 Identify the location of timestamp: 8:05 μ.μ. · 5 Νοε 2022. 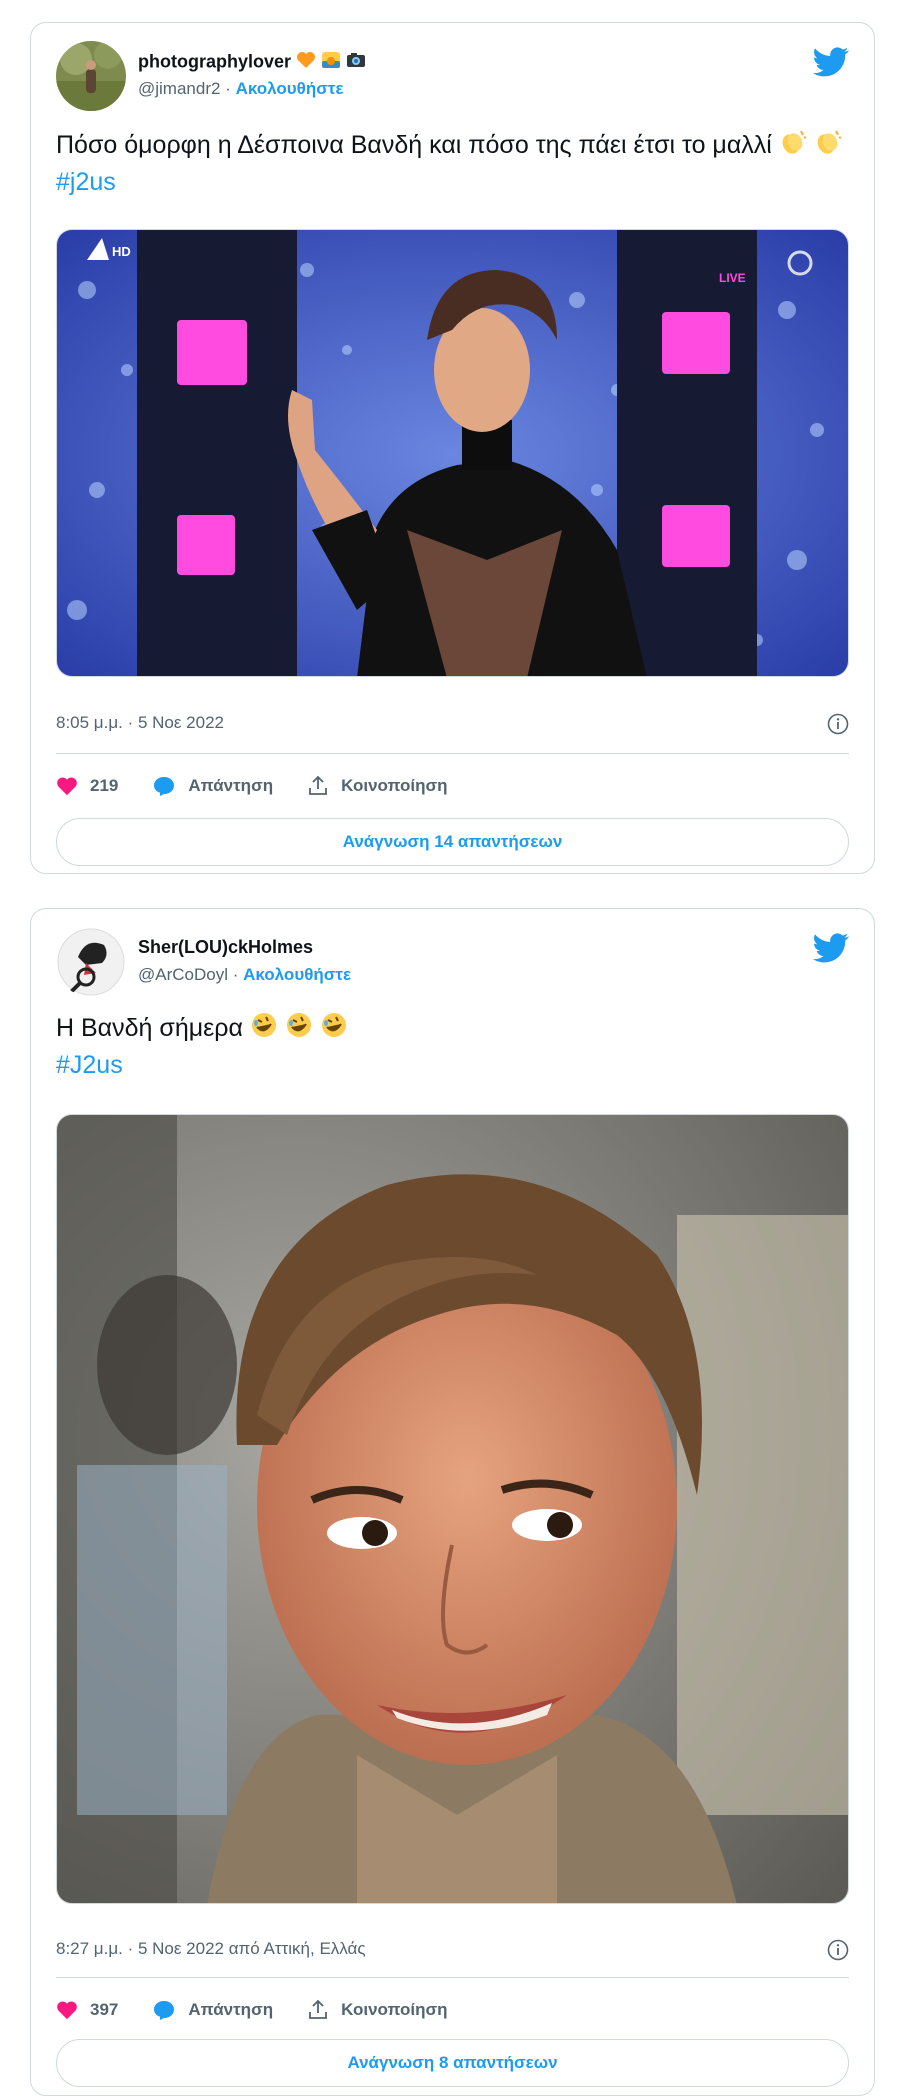
(140, 723).